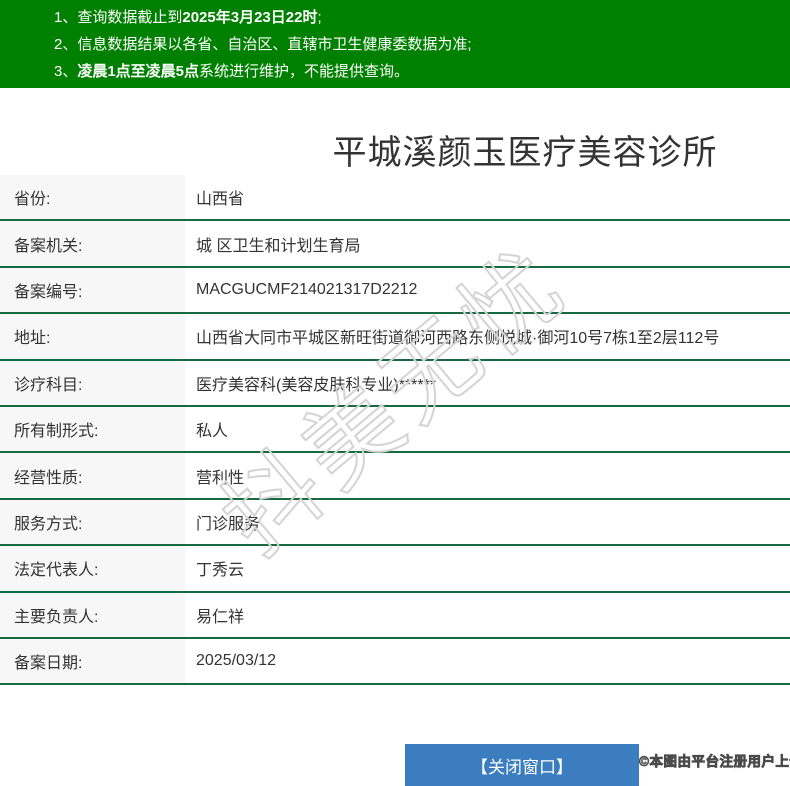  What do you see at coordinates (92, 243) in the screenshot?
I see `row-label: 备案机关:` at bounding box center [92, 243].